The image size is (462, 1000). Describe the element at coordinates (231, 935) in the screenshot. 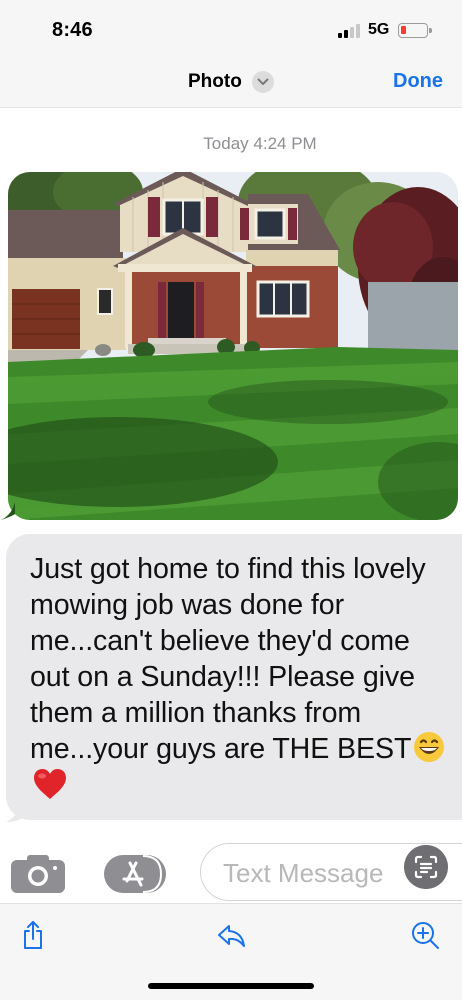

I see `reply-icon` at that location.